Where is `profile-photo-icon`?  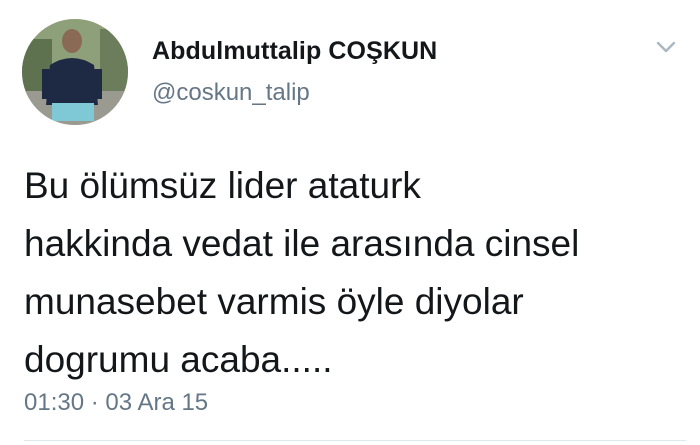 profile-photo-icon is located at coordinates (75, 72).